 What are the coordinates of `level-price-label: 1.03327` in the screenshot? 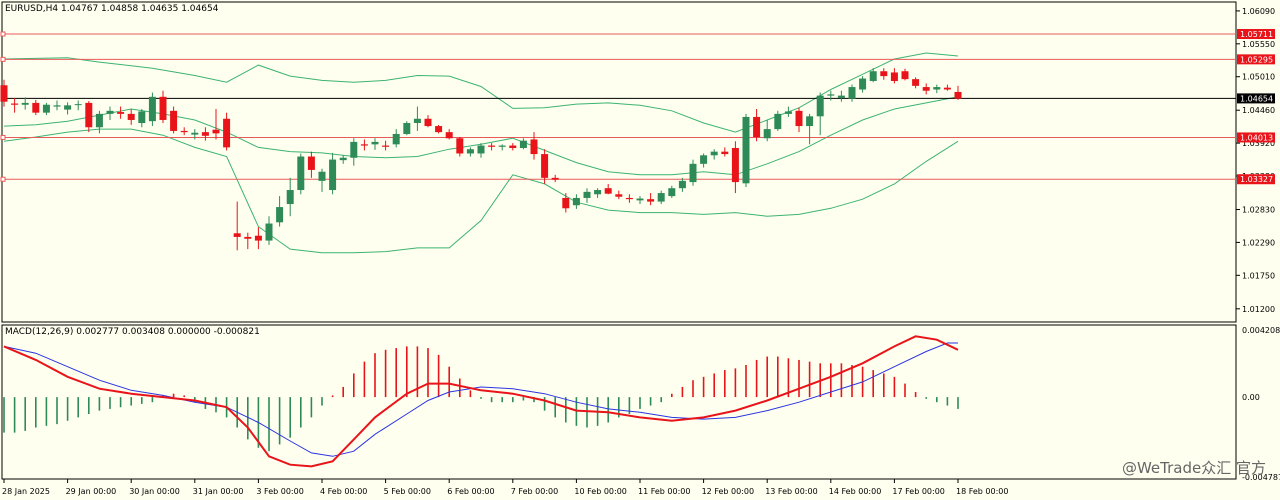 It's located at (1256, 179).